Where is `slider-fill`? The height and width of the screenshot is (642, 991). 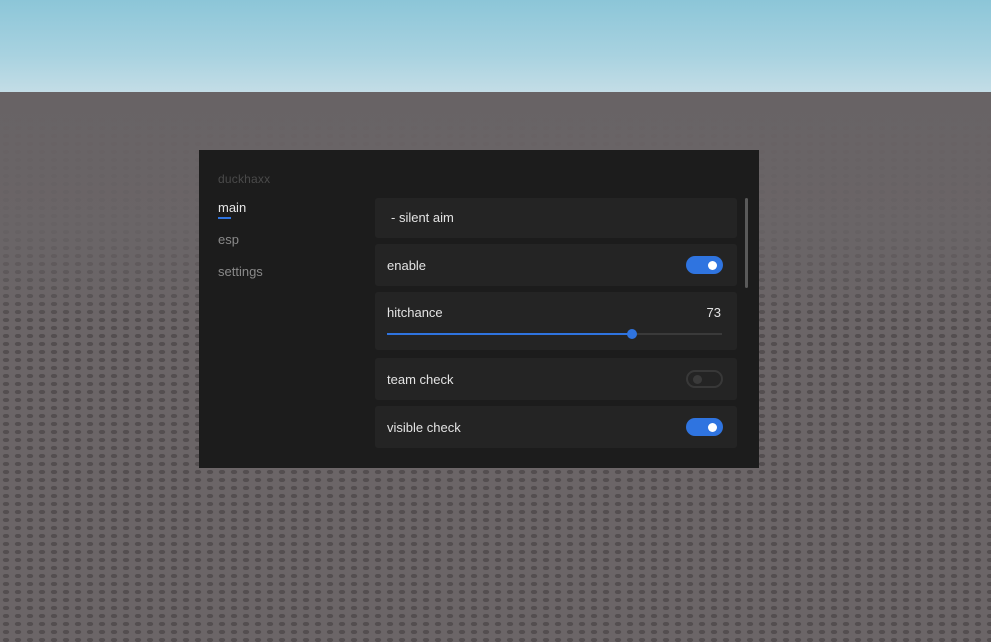
slider-fill is located at coordinates (509, 334).